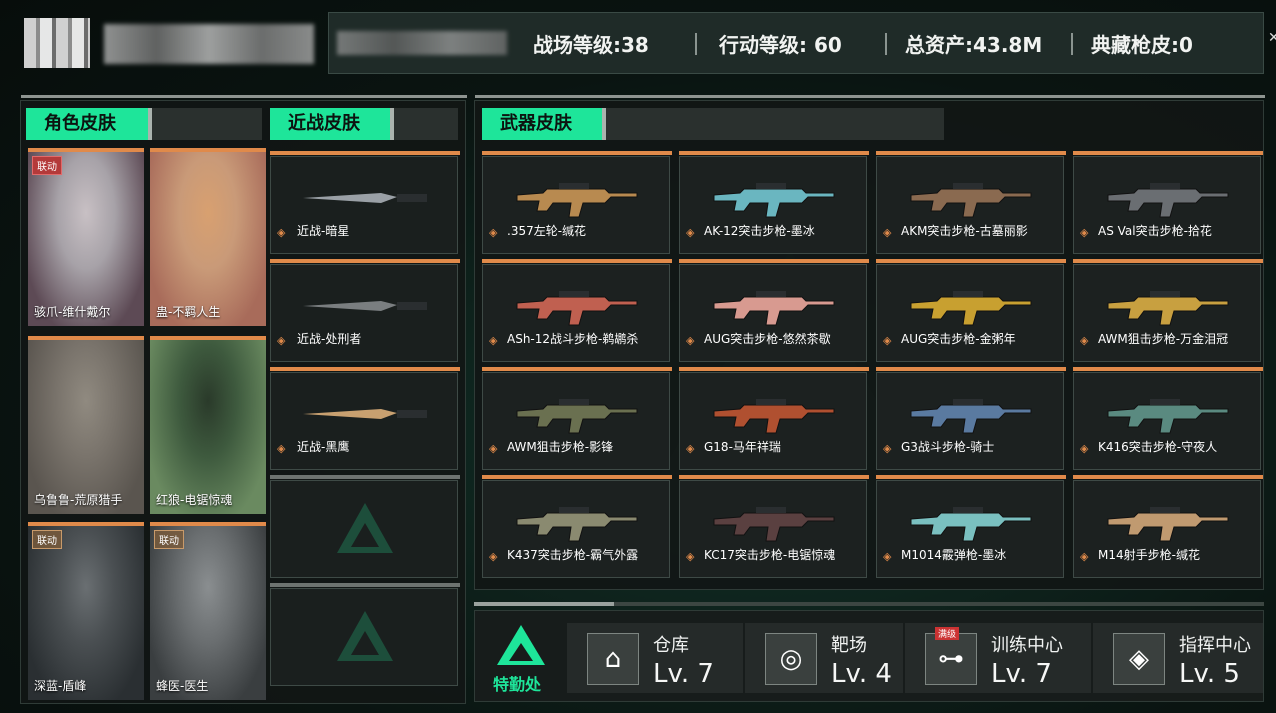  What do you see at coordinates (613, 659) in the screenshot?
I see `warehouse-icon: ⌂` at bounding box center [613, 659].